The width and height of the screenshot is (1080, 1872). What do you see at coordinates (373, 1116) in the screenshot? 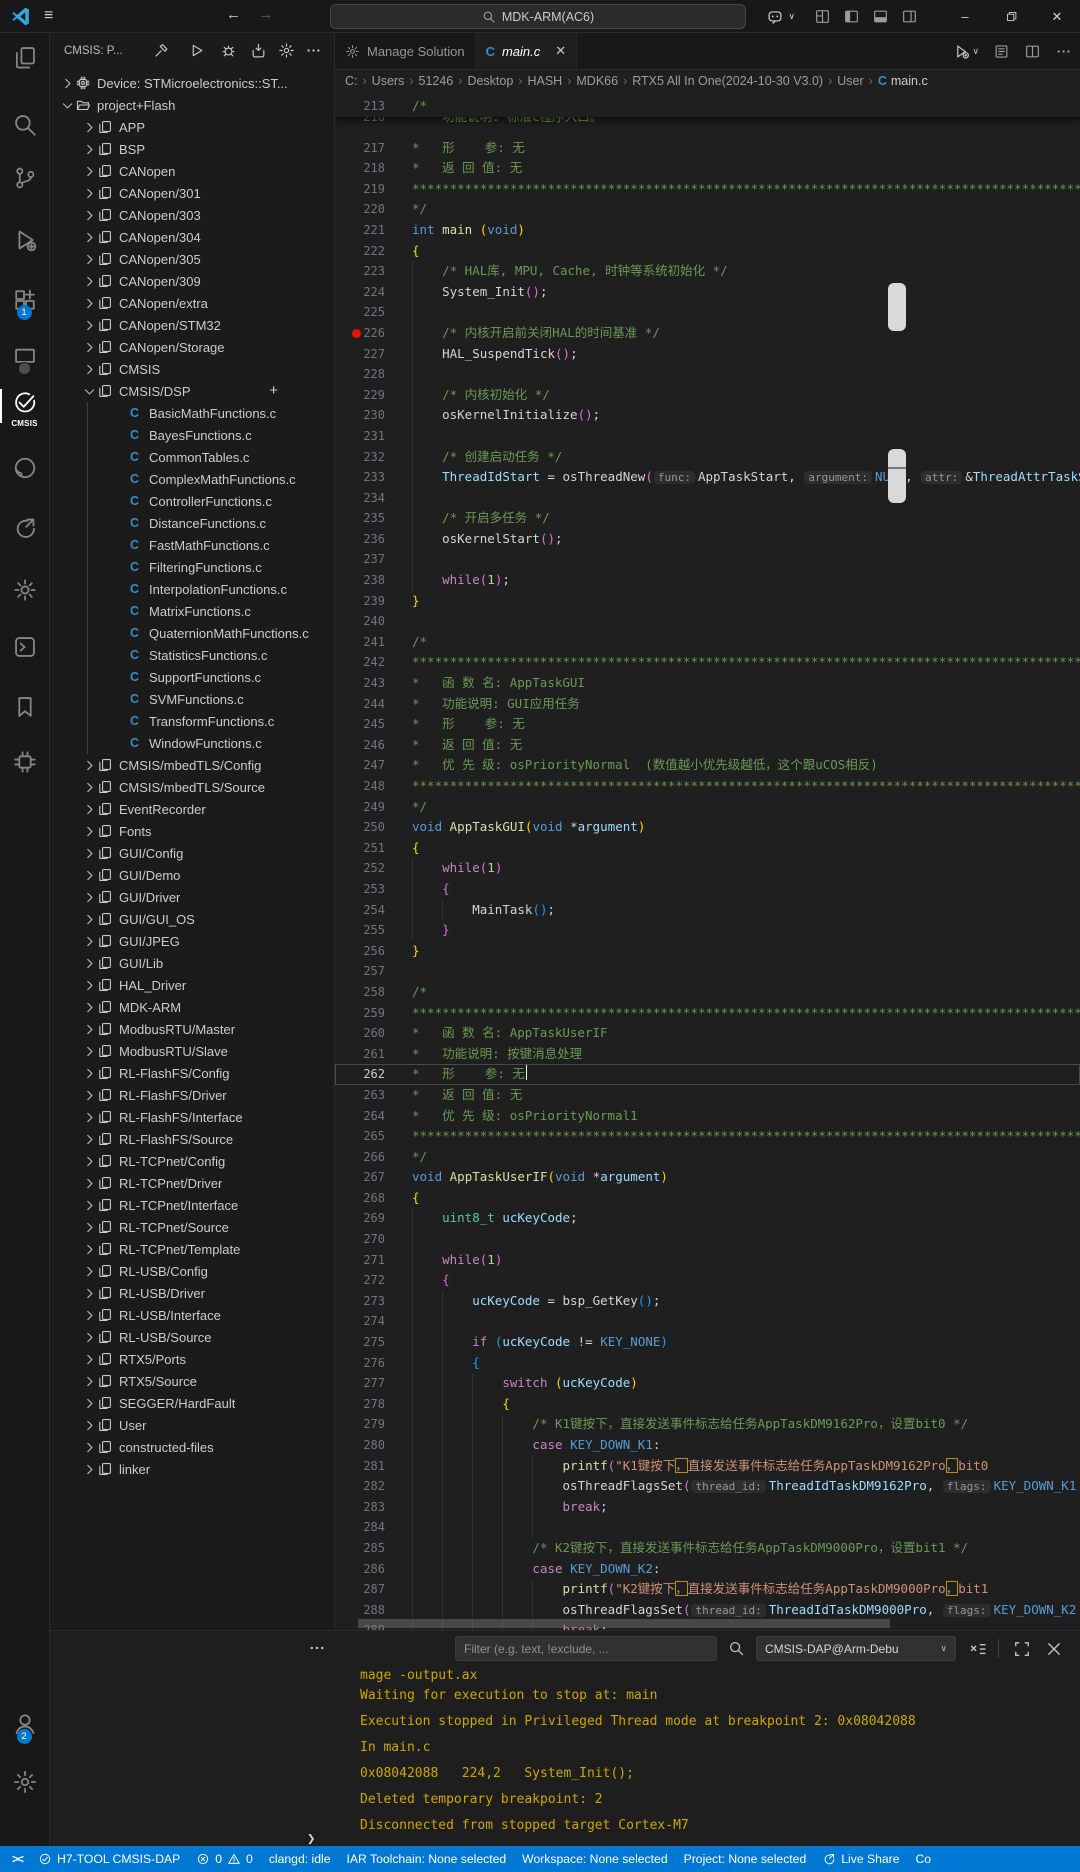
I see `line-number: 264` at bounding box center [373, 1116].